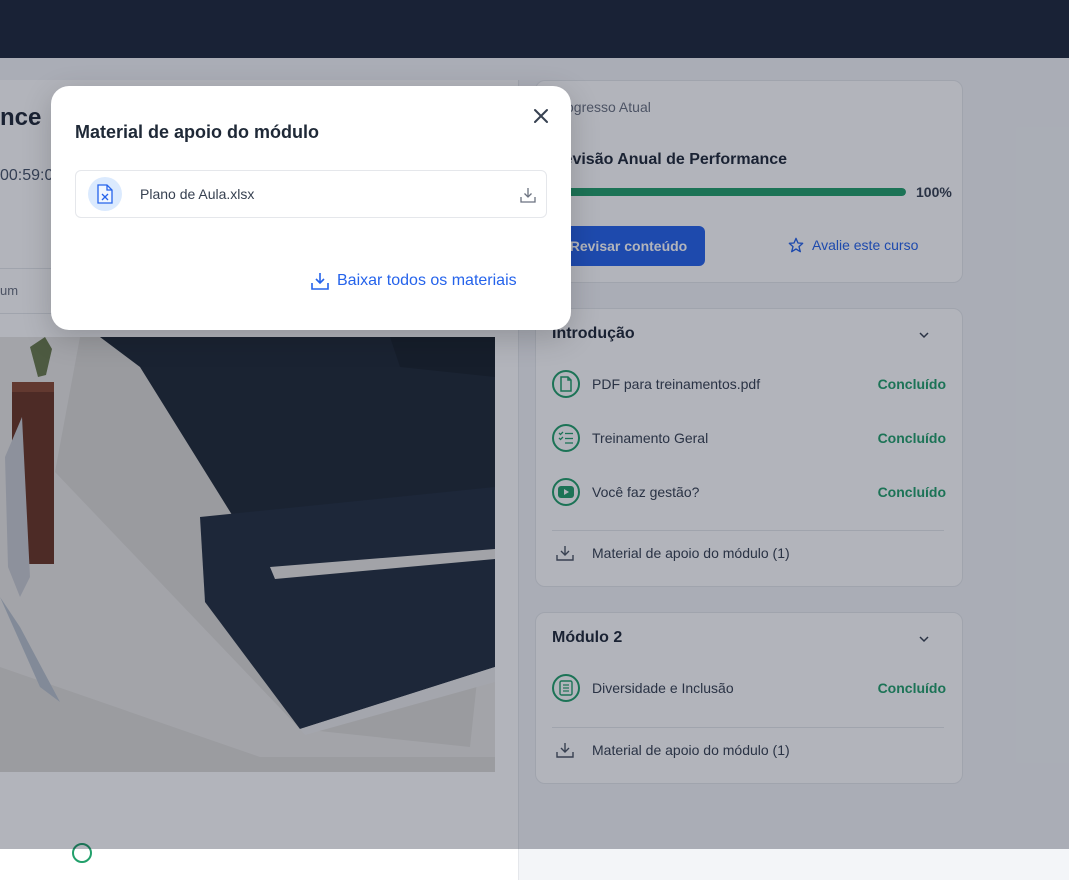 The height and width of the screenshot is (880, 1069). Describe the element at coordinates (197, 132) in the screenshot. I see `modal-title: Material de apoio do módulo` at that location.